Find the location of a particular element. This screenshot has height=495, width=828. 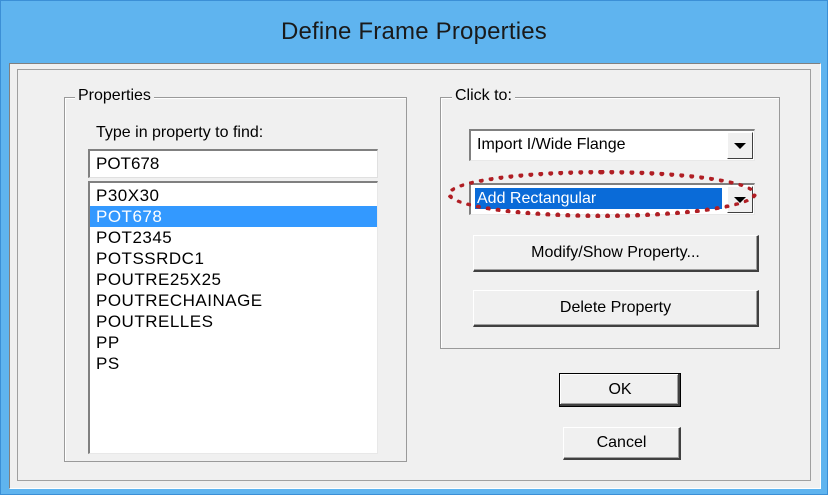

import-section-combo-value: Import I/Wide Flange is located at coordinates (551, 144).